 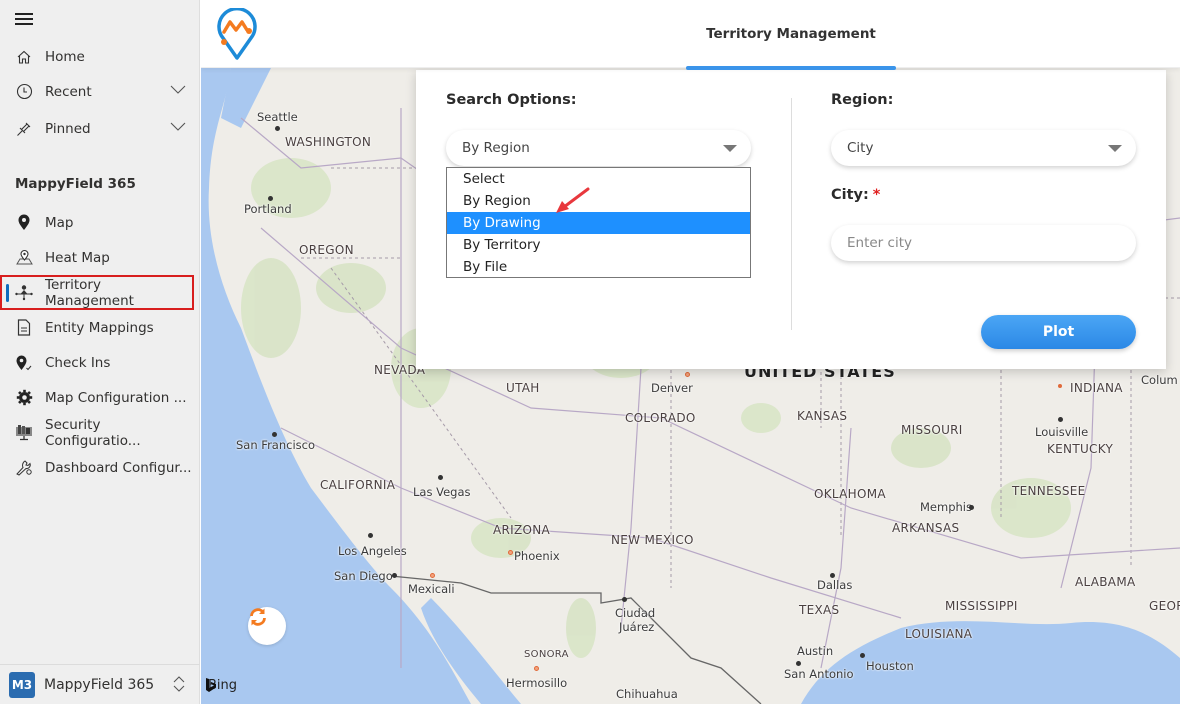 I want to click on option-by-region: By Region, so click(x=598, y=201).